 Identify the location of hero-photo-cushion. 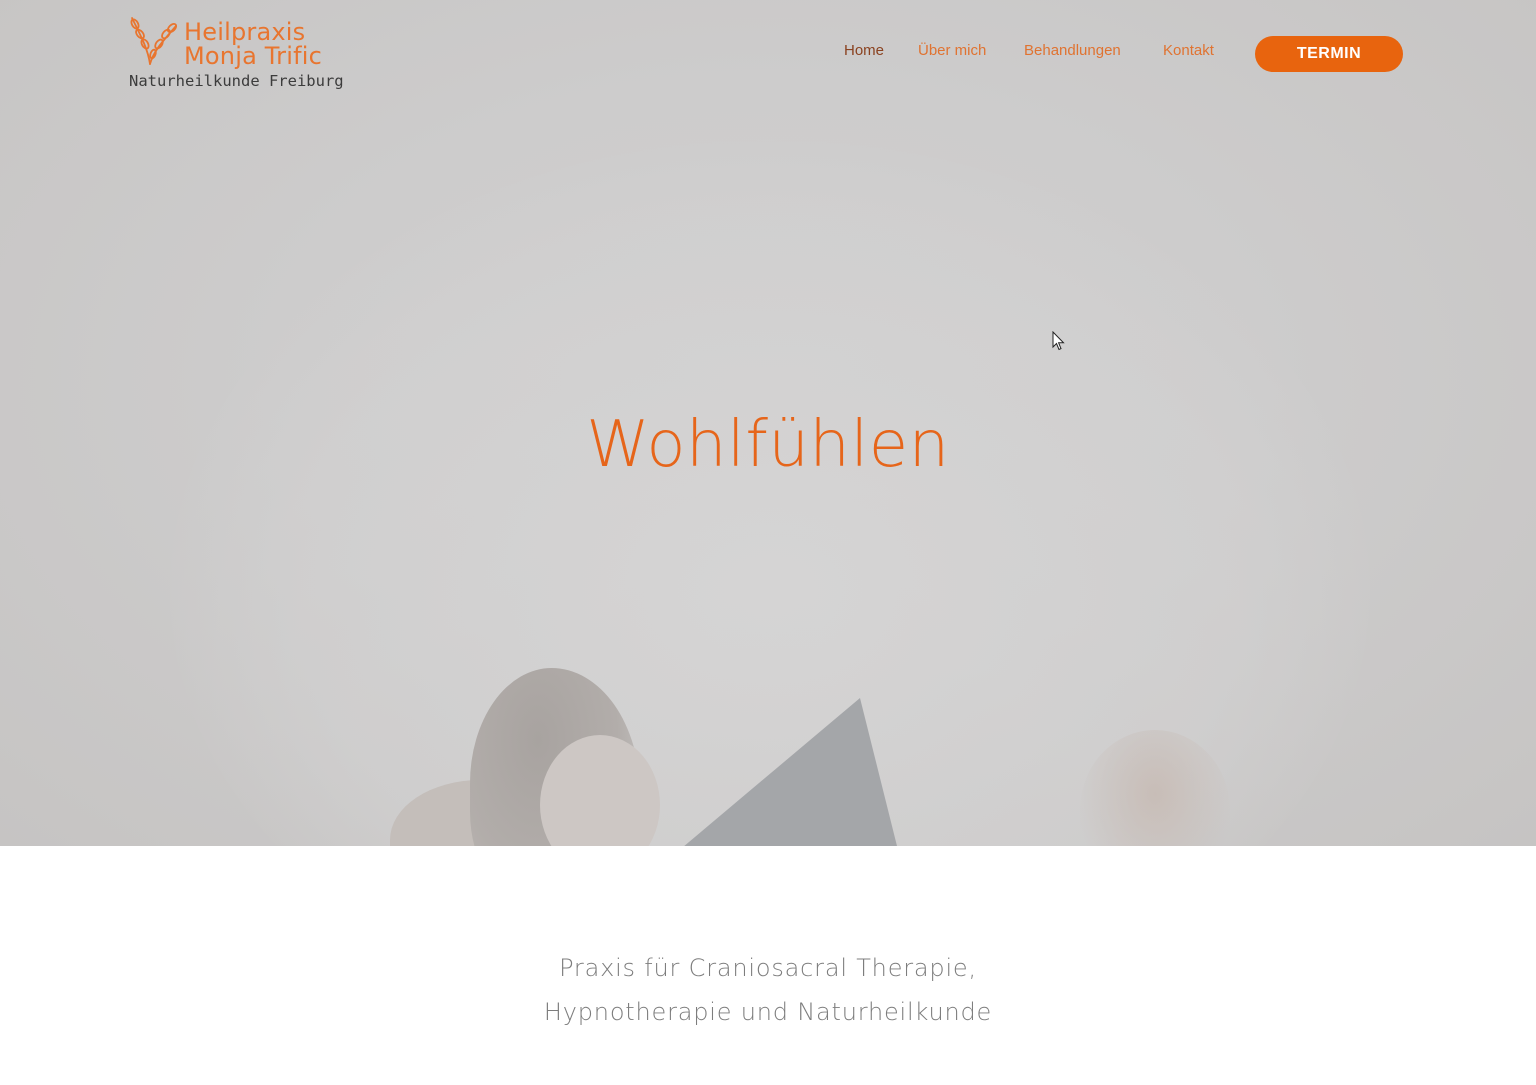
(785, 772).